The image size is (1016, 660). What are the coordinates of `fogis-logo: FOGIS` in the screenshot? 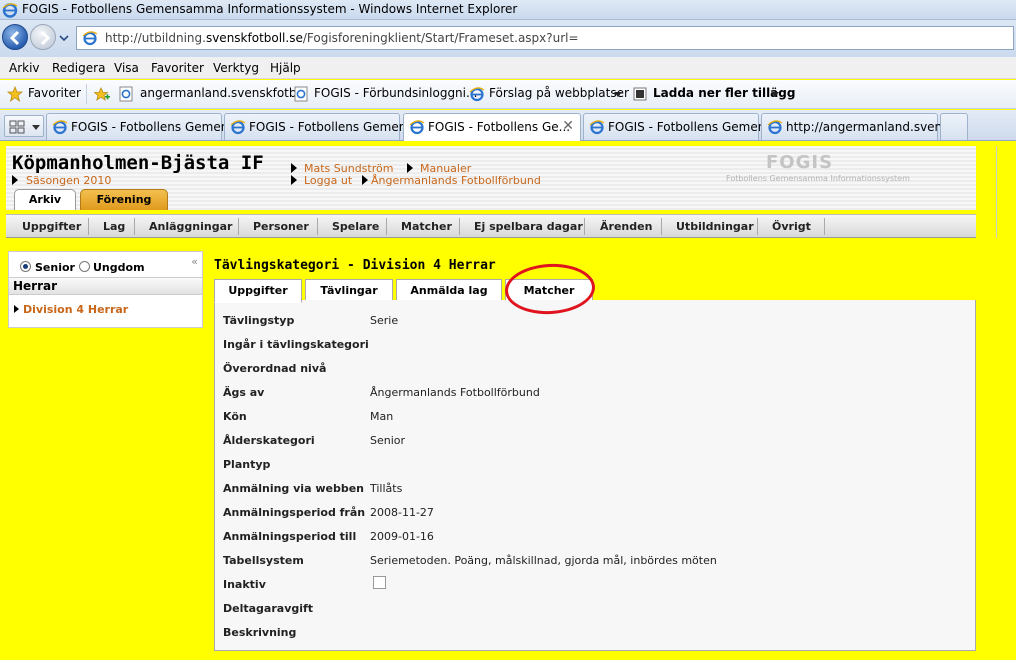 It's located at (800, 162).